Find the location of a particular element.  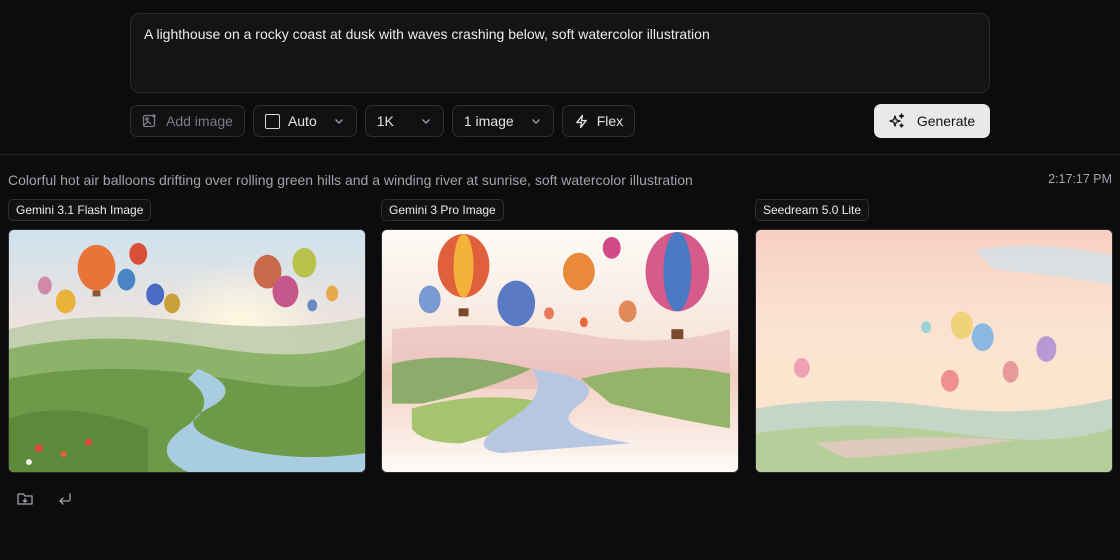

add-image-button: Add image is located at coordinates (187, 121).